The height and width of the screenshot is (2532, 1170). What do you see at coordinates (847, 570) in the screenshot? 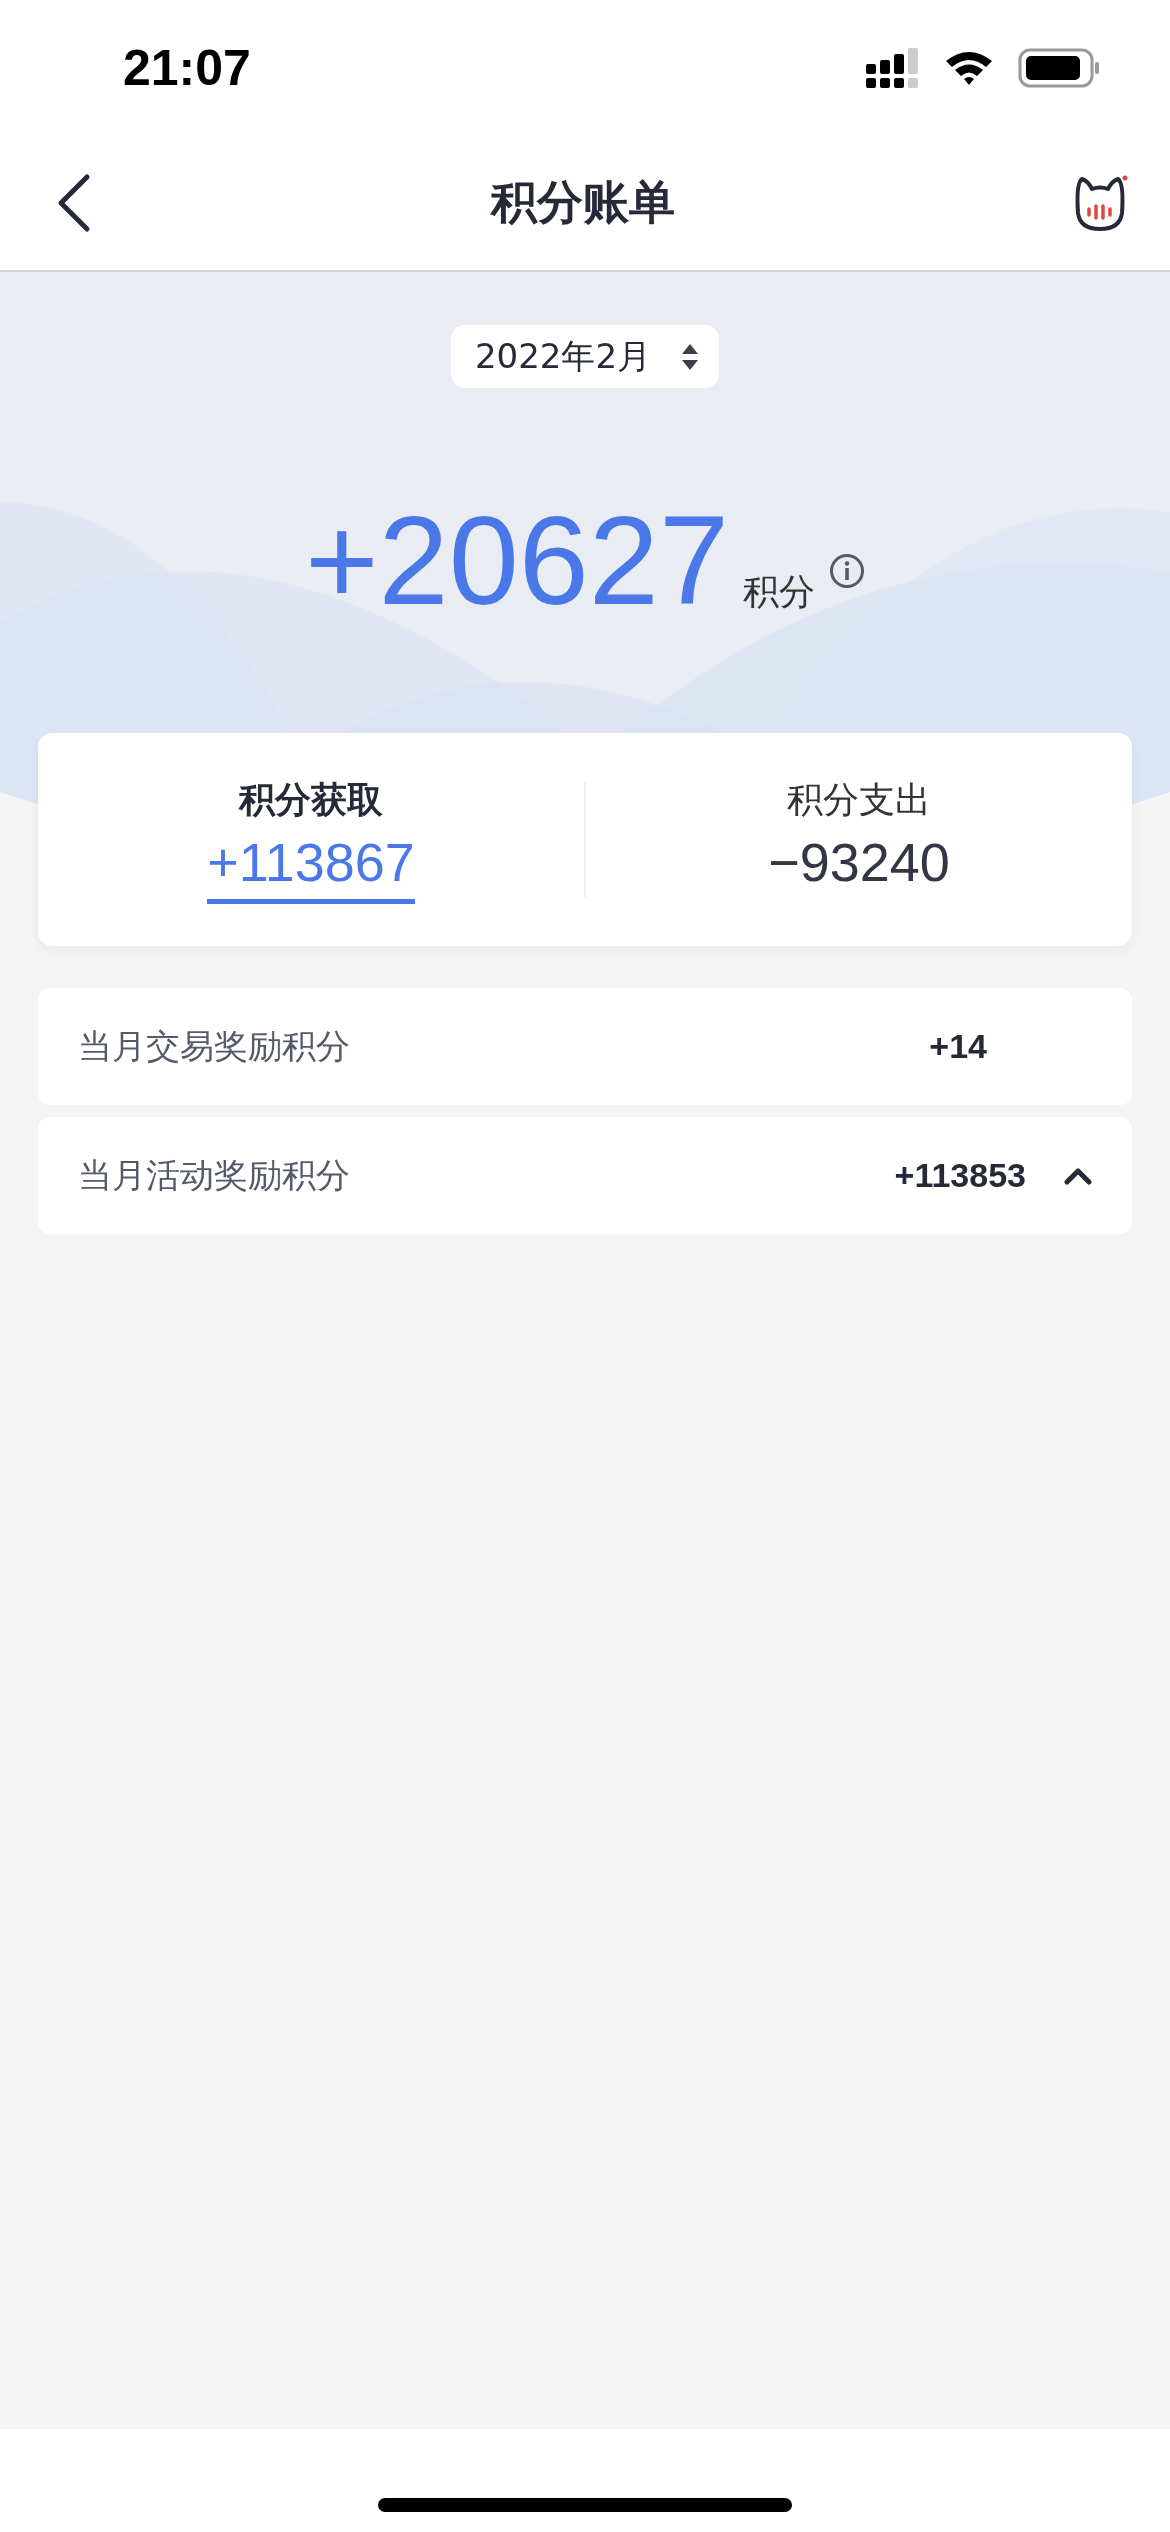
I see `info-icon` at bounding box center [847, 570].